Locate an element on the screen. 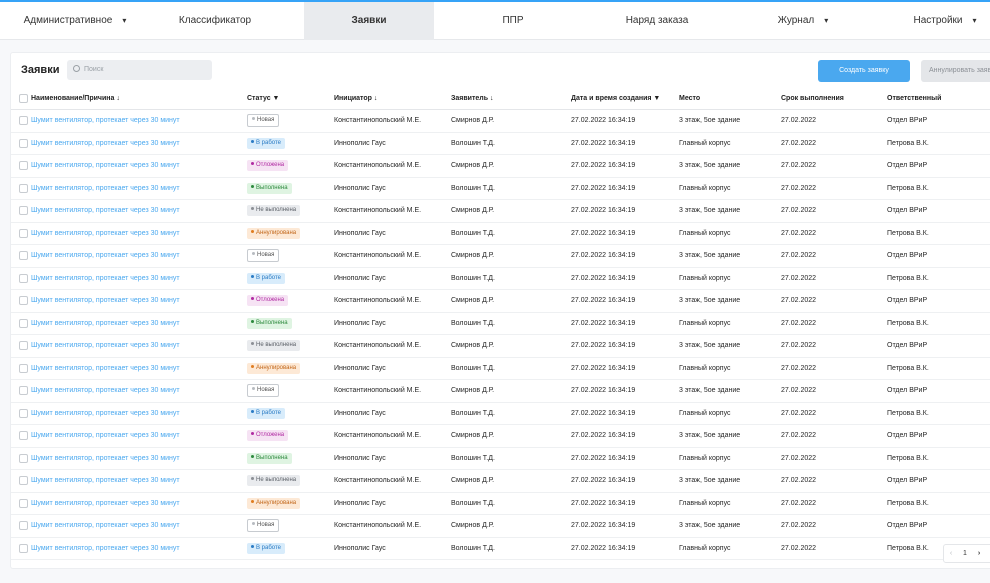  create-request-button: Создать заявку is located at coordinates (864, 71).